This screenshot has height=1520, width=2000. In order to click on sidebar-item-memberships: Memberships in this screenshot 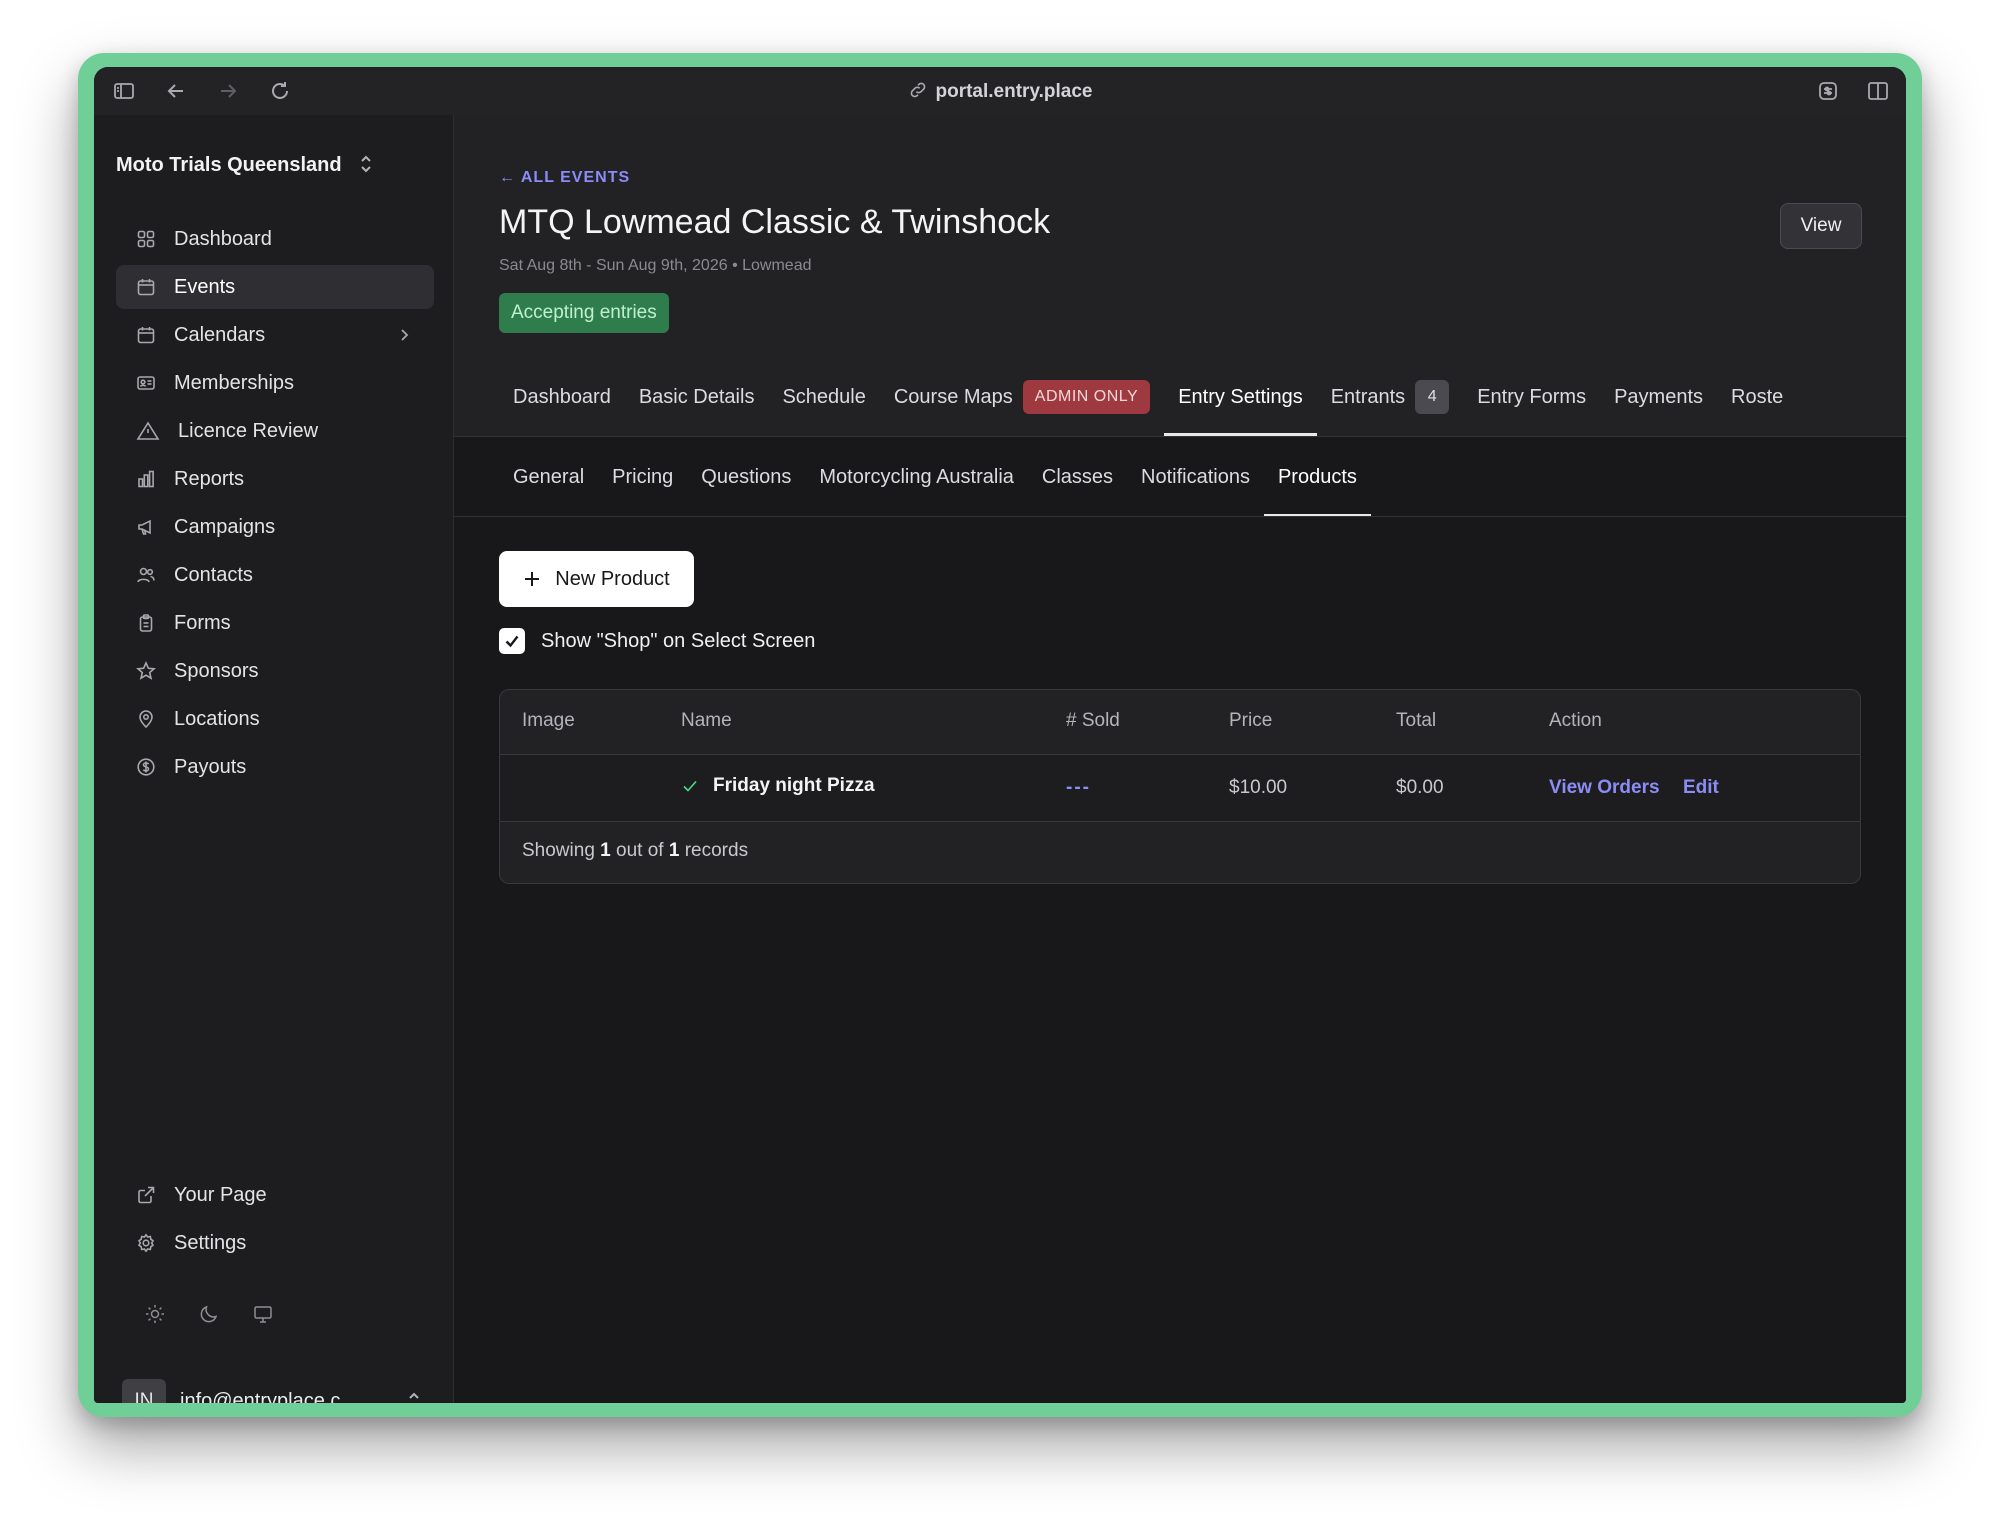, I will do `click(275, 383)`.